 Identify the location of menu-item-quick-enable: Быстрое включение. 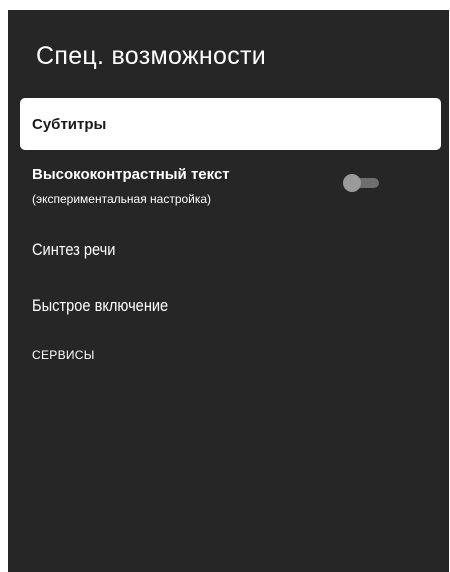
(230, 307).